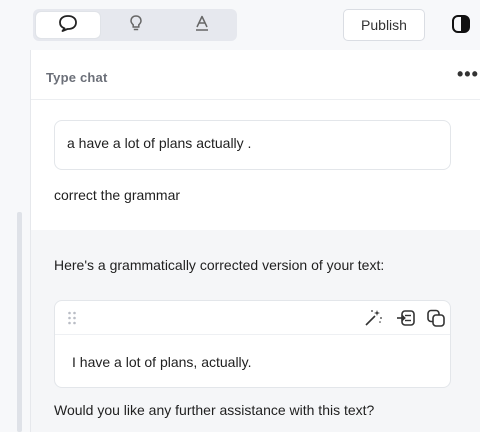 The image size is (480, 432). What do you see at coordinates (406, 318) in the screenshot?
I see `insert-icon` at bounding box center [406, 318].